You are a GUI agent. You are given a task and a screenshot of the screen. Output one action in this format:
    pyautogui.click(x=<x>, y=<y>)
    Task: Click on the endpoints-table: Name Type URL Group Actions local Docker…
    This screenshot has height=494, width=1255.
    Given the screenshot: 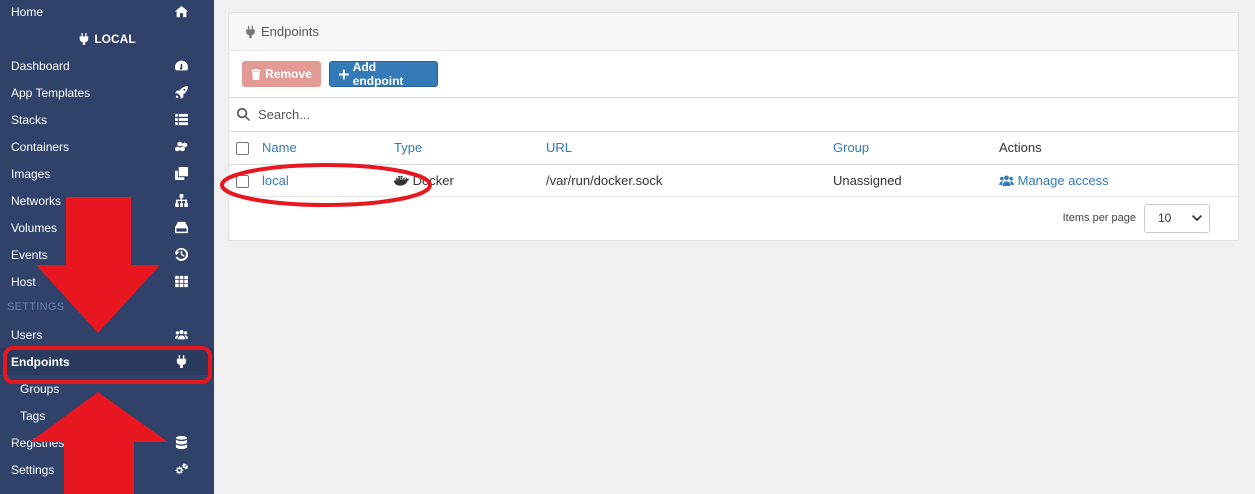 What is the action you would take?
    pyautogui.click(x=733, y=164)
    